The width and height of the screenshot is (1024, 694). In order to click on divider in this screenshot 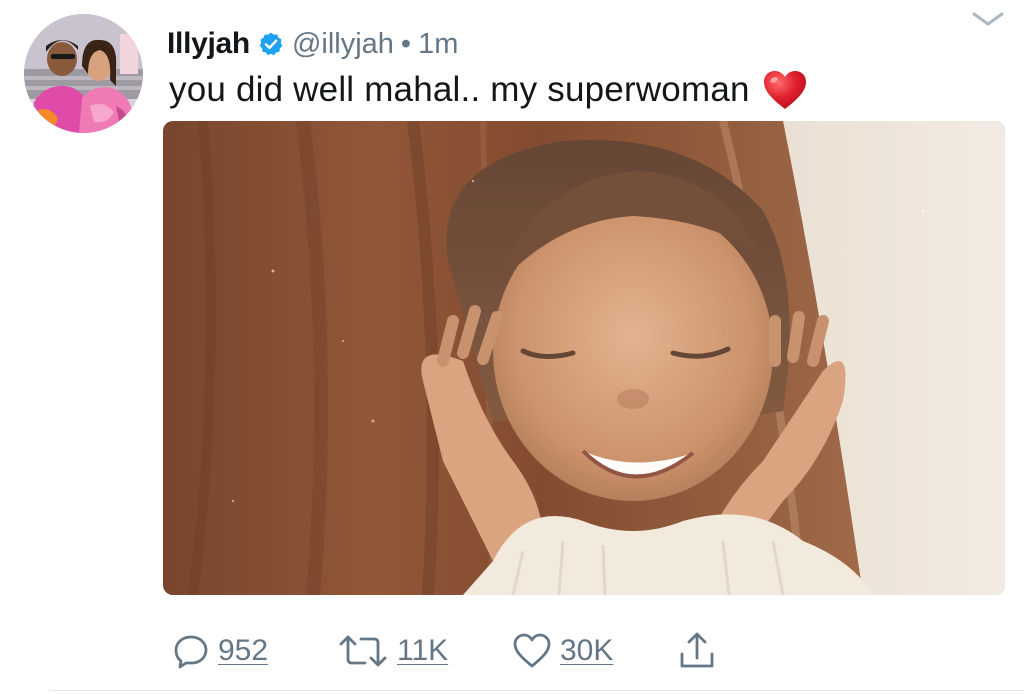, I will do `click(537, 690)`.